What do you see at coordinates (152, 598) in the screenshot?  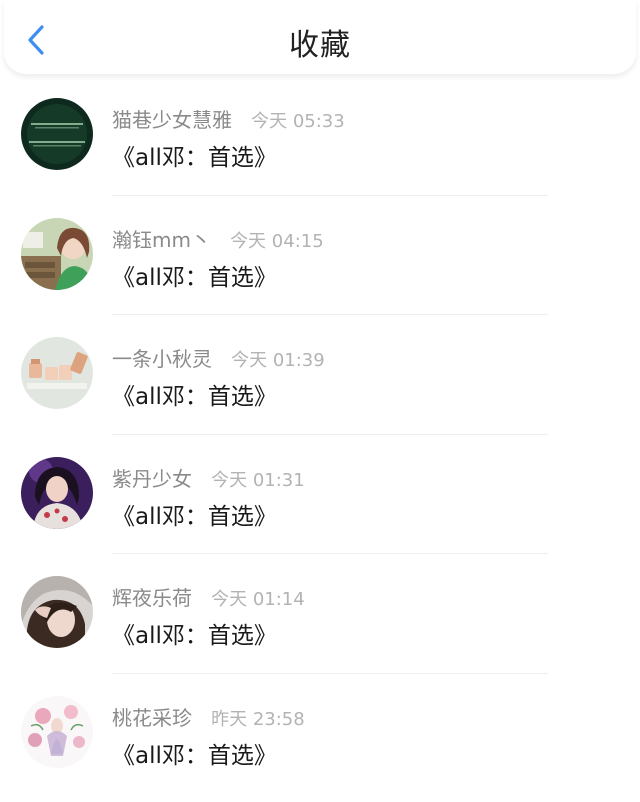 I see `user-name: 辉夜乐荷` at bounding box center [152, 598].